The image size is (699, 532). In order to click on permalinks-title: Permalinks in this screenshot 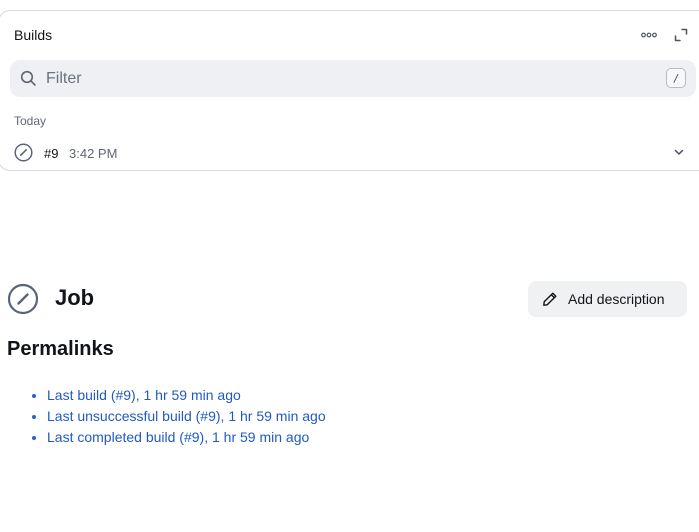, I will do `click(60, 349)`.